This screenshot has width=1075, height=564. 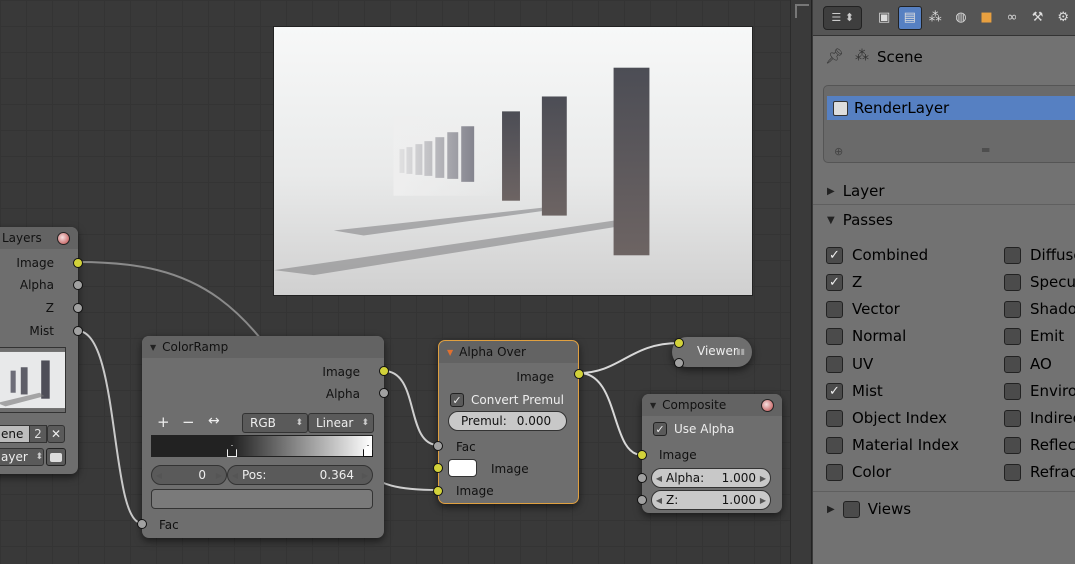 What do you see at coordinates (262, 446) in the screenshot?
I see `color-ramp-bar` at bounding box center [262, 446].